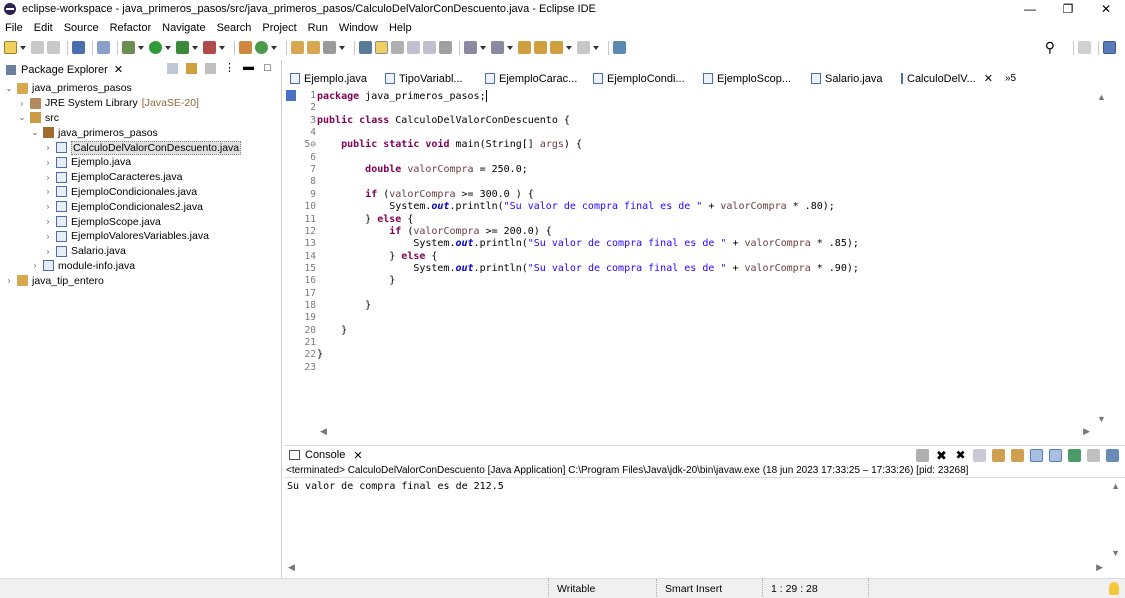 The image size is (1125, 598). I want to click on open-perspective-icon, so click(1084, 47).